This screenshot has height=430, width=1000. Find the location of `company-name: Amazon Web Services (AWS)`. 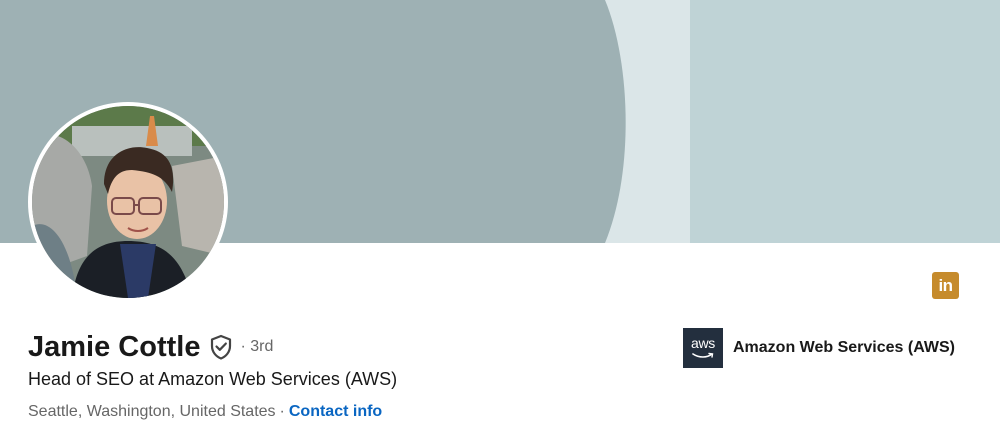

company-name: Amazon Web Services (AWS) is located at coordinates (844, 347).